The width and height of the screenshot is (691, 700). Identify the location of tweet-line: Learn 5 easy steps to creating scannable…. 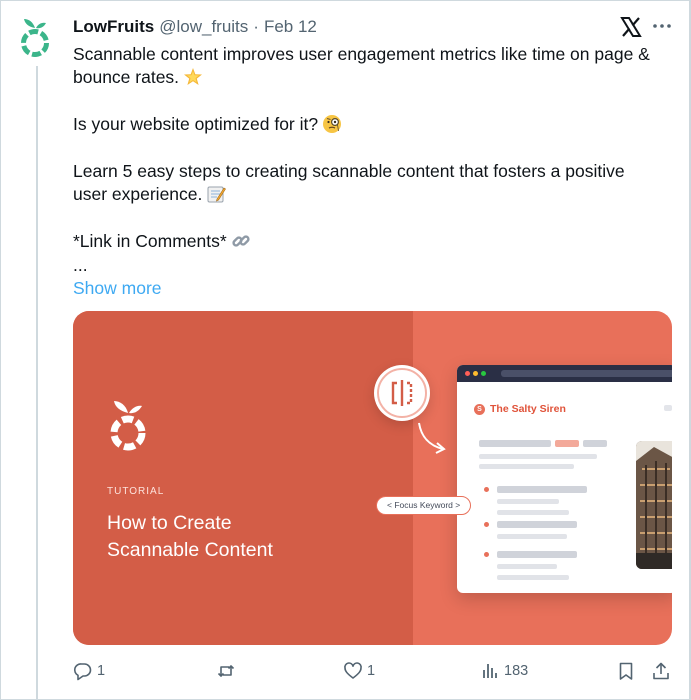
(349, 171).